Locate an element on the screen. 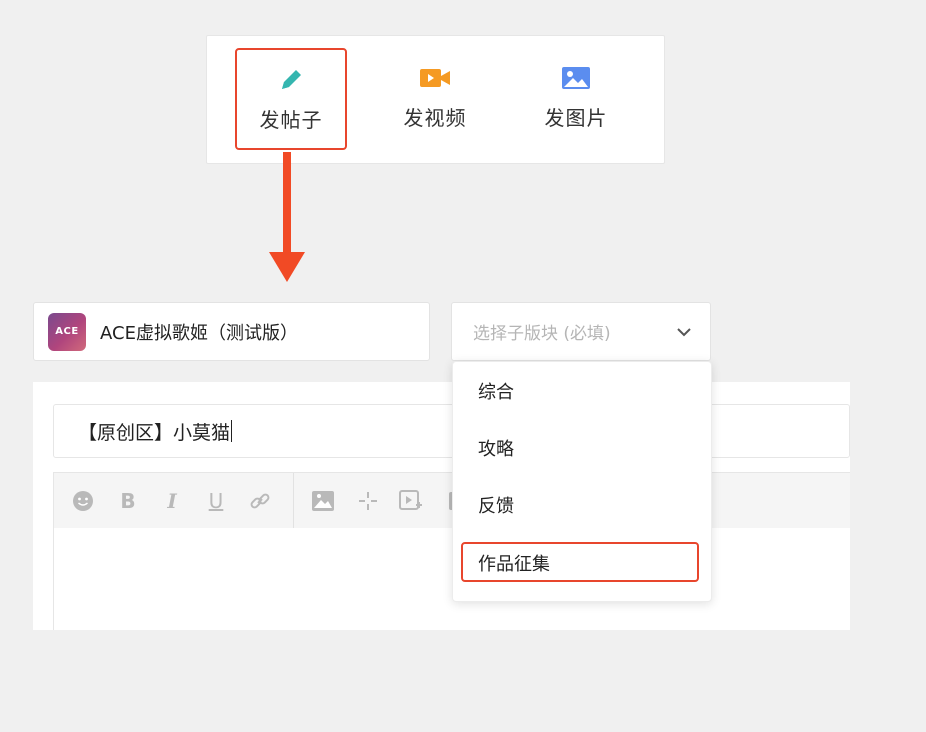  insert-video-icon is located at coordinates (411, 501).